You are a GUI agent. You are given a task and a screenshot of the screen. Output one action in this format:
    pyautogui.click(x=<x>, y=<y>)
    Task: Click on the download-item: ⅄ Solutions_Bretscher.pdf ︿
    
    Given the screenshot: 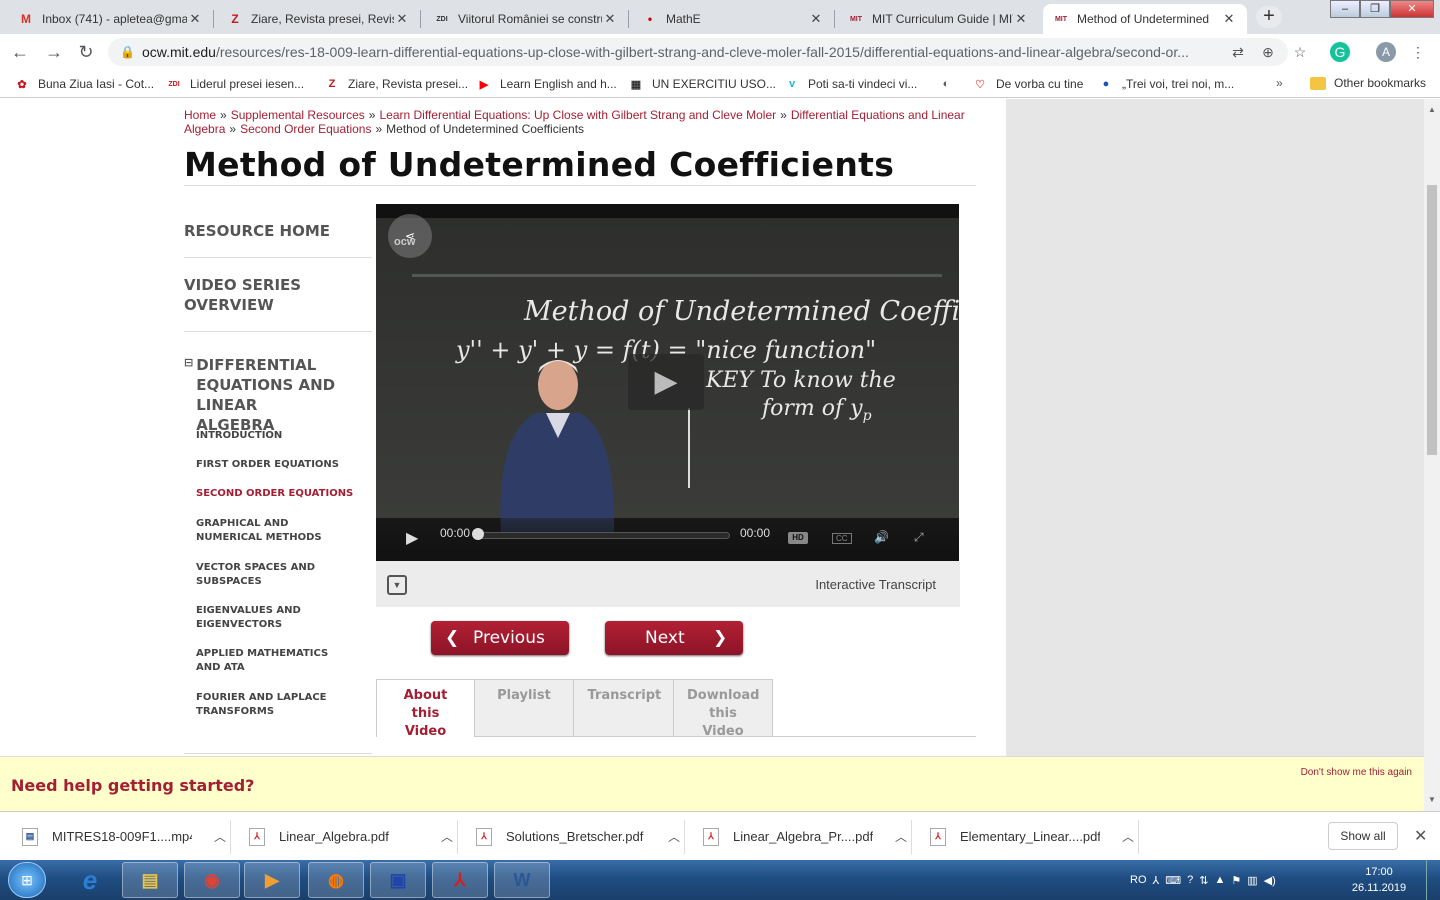 What is the action you would take?
    pyautogui.click(x=578, y=836)
    